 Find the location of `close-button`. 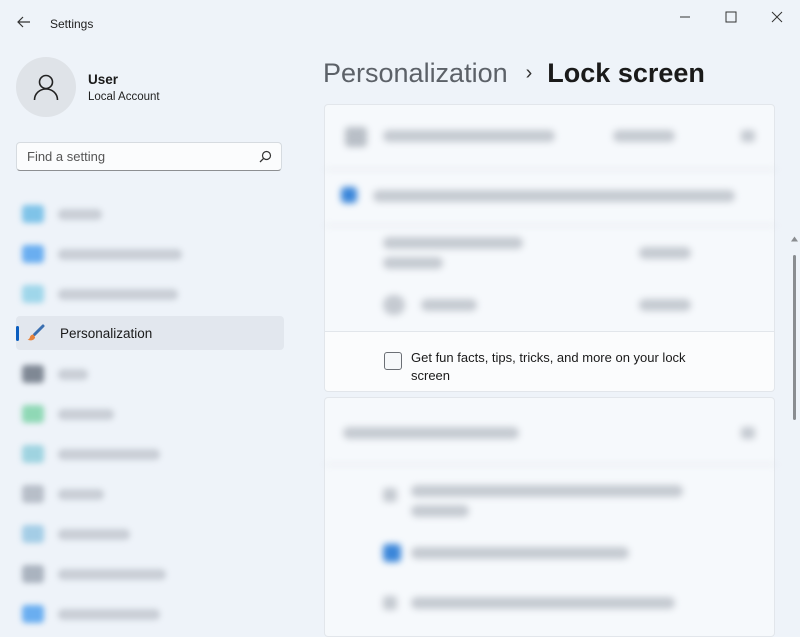

close-button is located at coordinates (777, 17).